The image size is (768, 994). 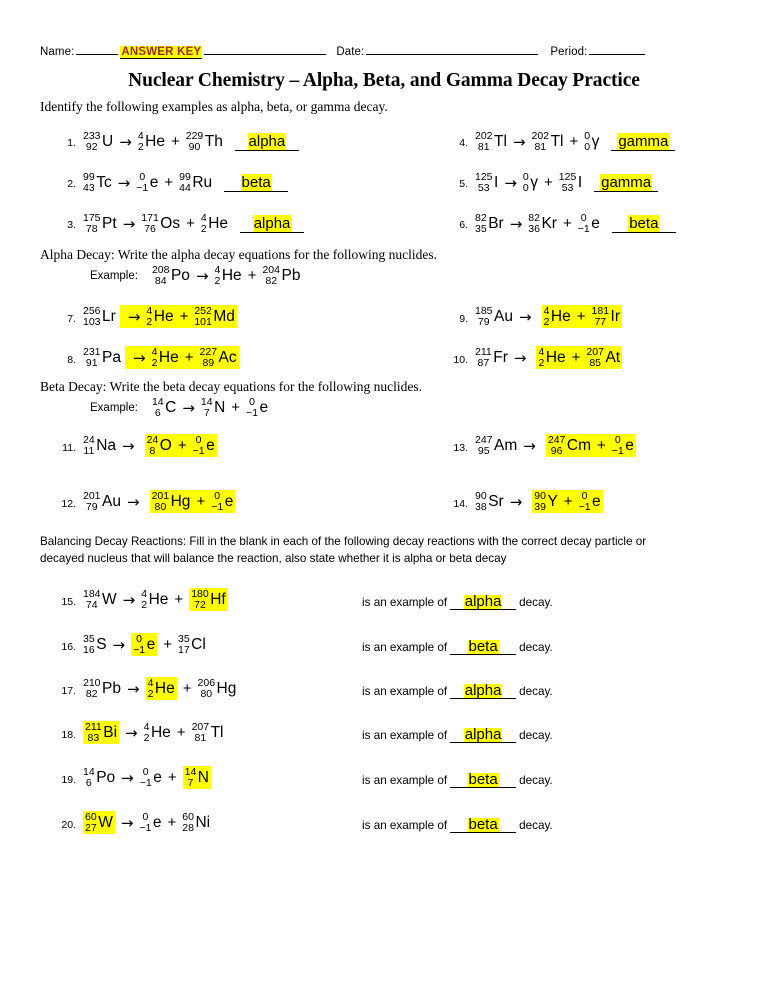 What do you see at coordinates (595, 357) in the screenshot?
I see `mass-atomic-number: 207 85` at bounding box center [595, 357].